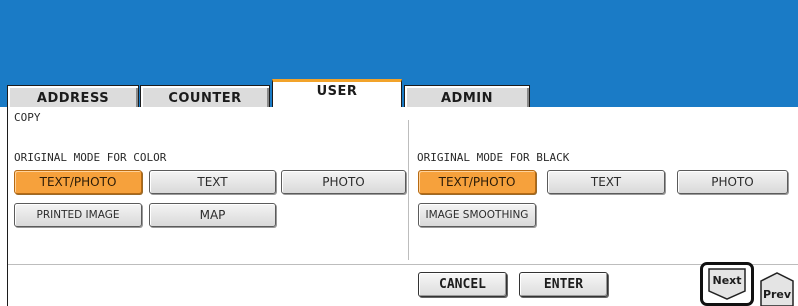 The width and height of the screenshot is (798, 306). Describe the element at coordinates (27, 117) in the screenshot. I see `section-label: COPY` at that location.